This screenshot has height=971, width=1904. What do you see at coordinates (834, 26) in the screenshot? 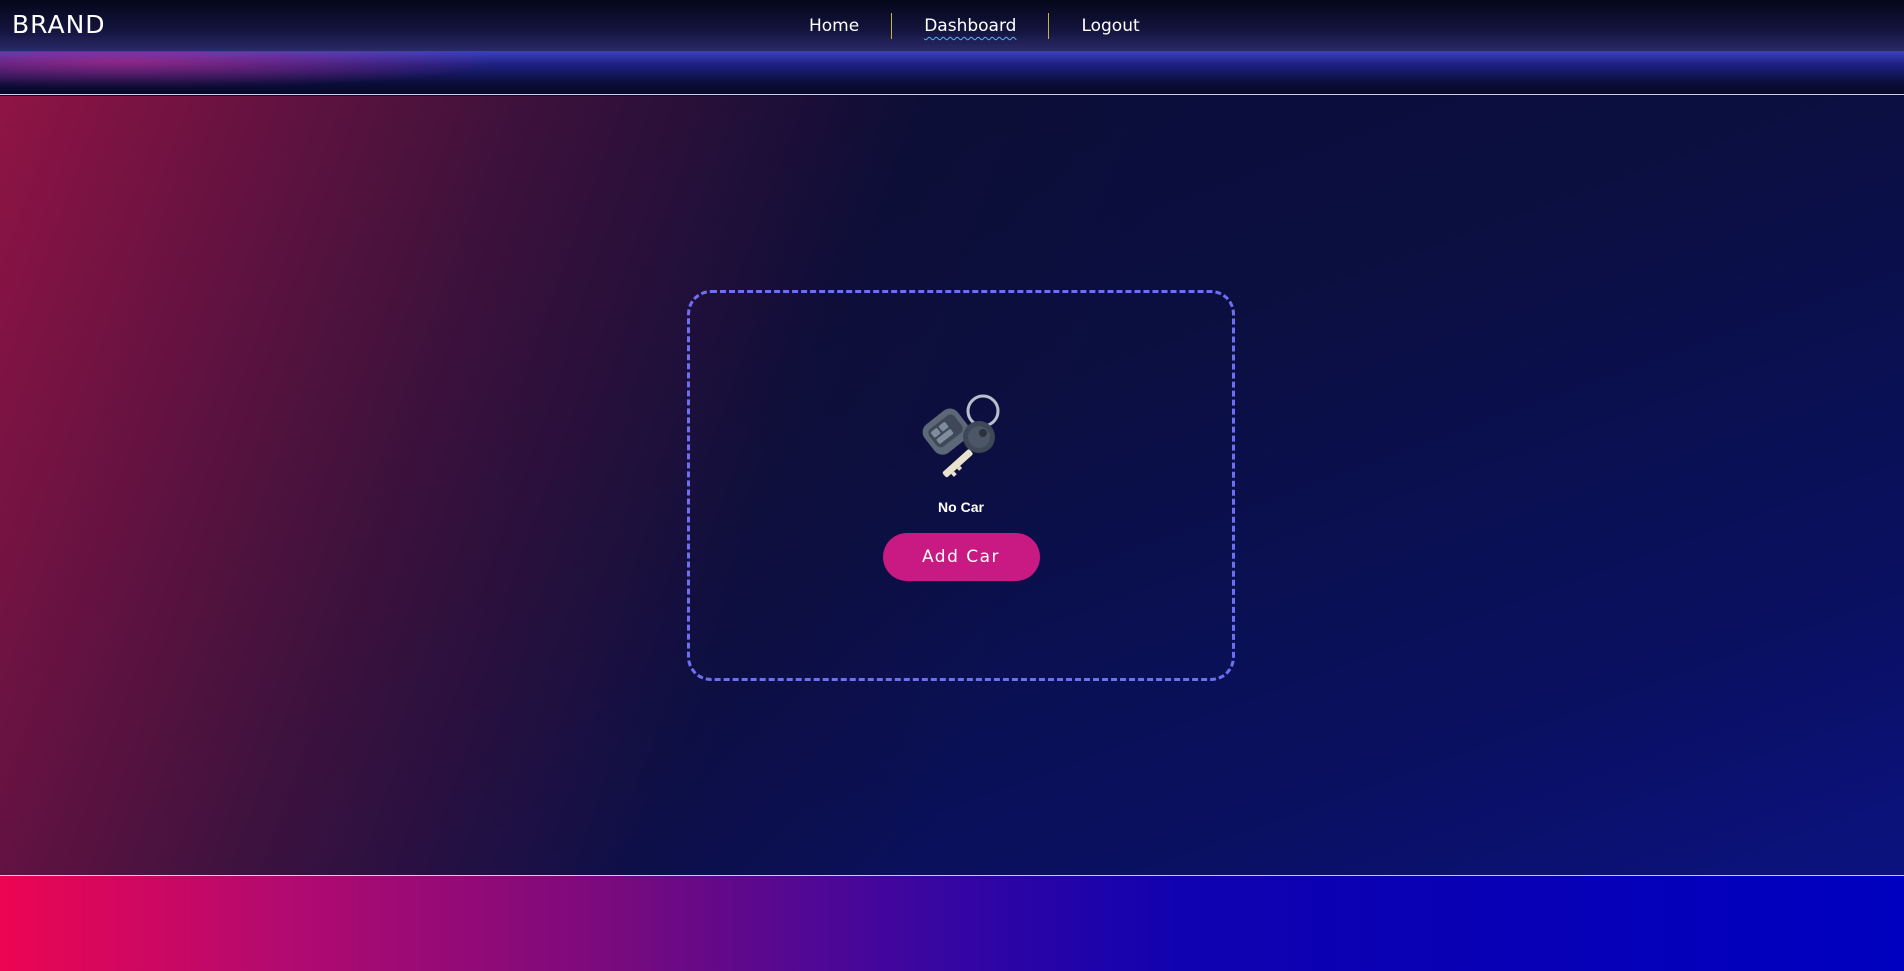
I see `nav-link-home: Home` at bounding box center [834, 26].